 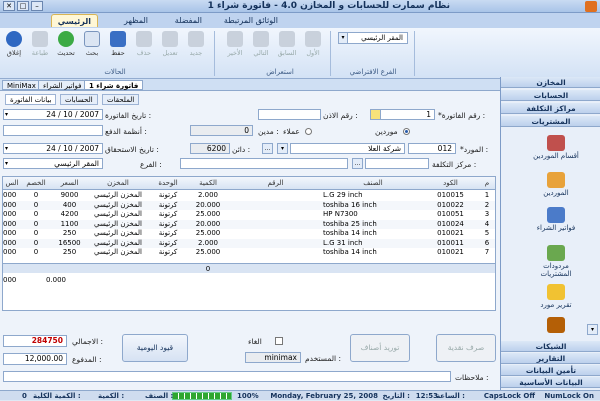 What do you see at coordinates (66, 47) in the screenshot?
I see `refresh-button: تحديث` at bounding box center [66, 47].